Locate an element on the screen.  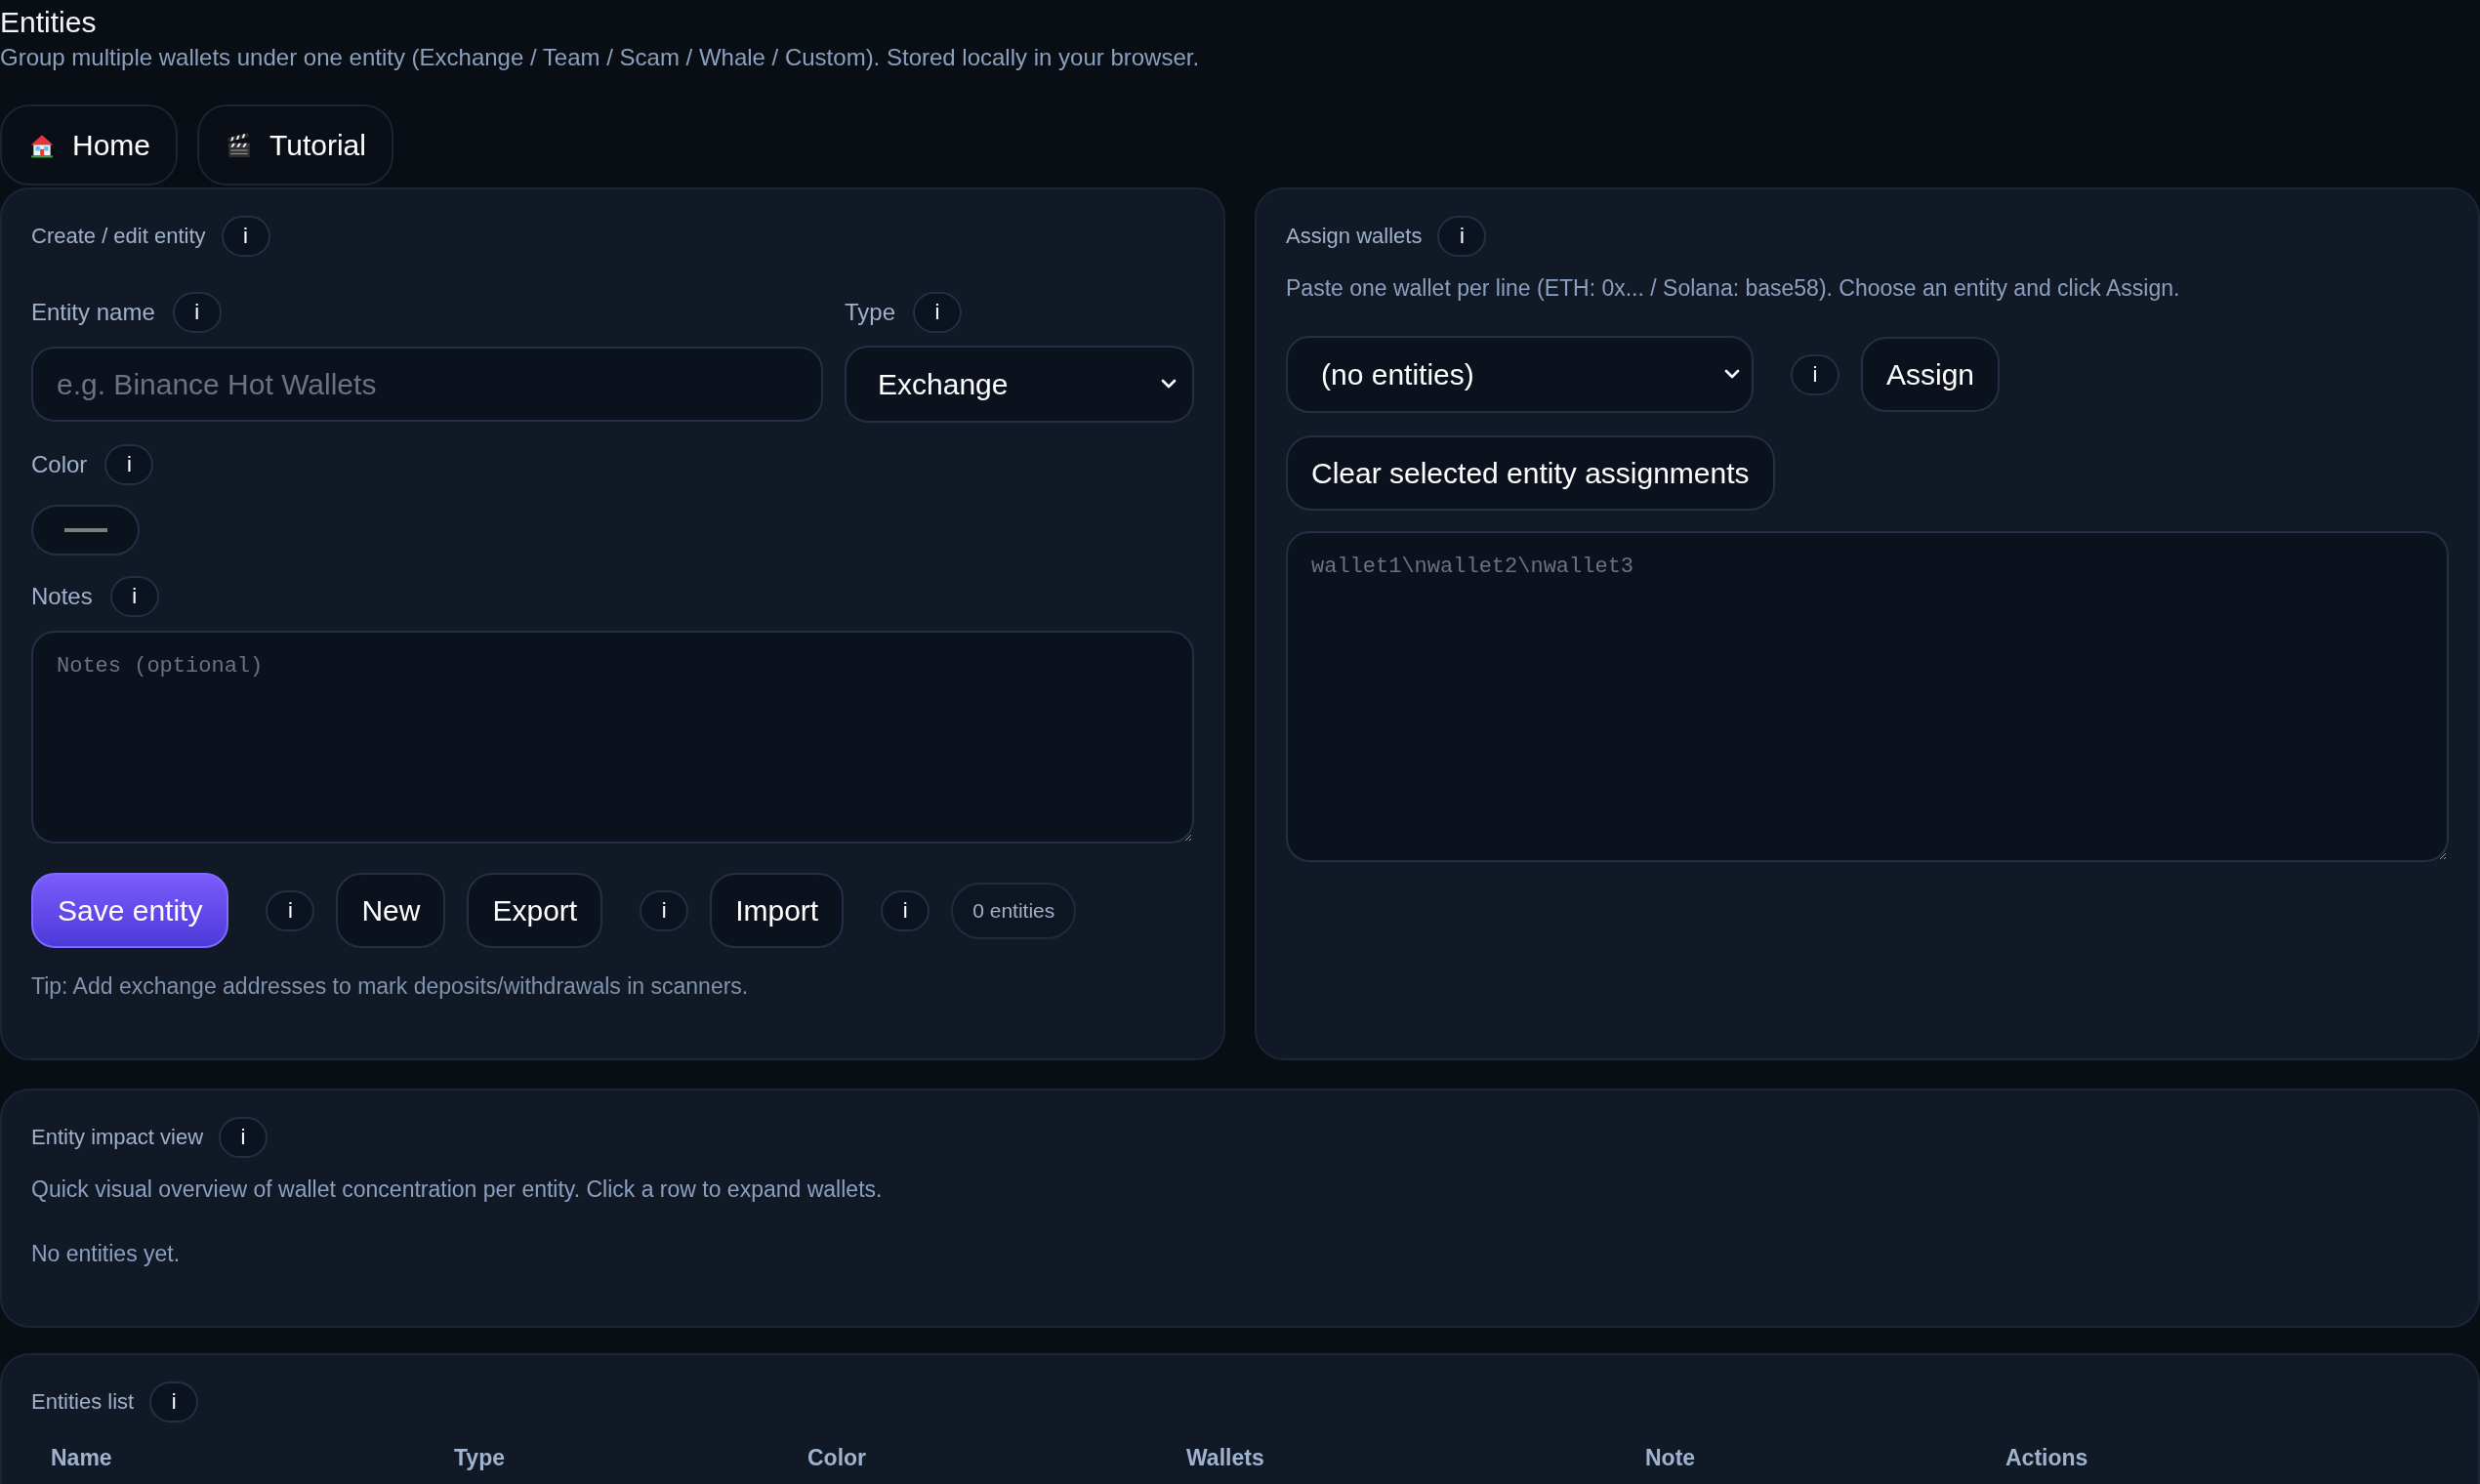
column-header: Type is located at coordinates (479, 1457).